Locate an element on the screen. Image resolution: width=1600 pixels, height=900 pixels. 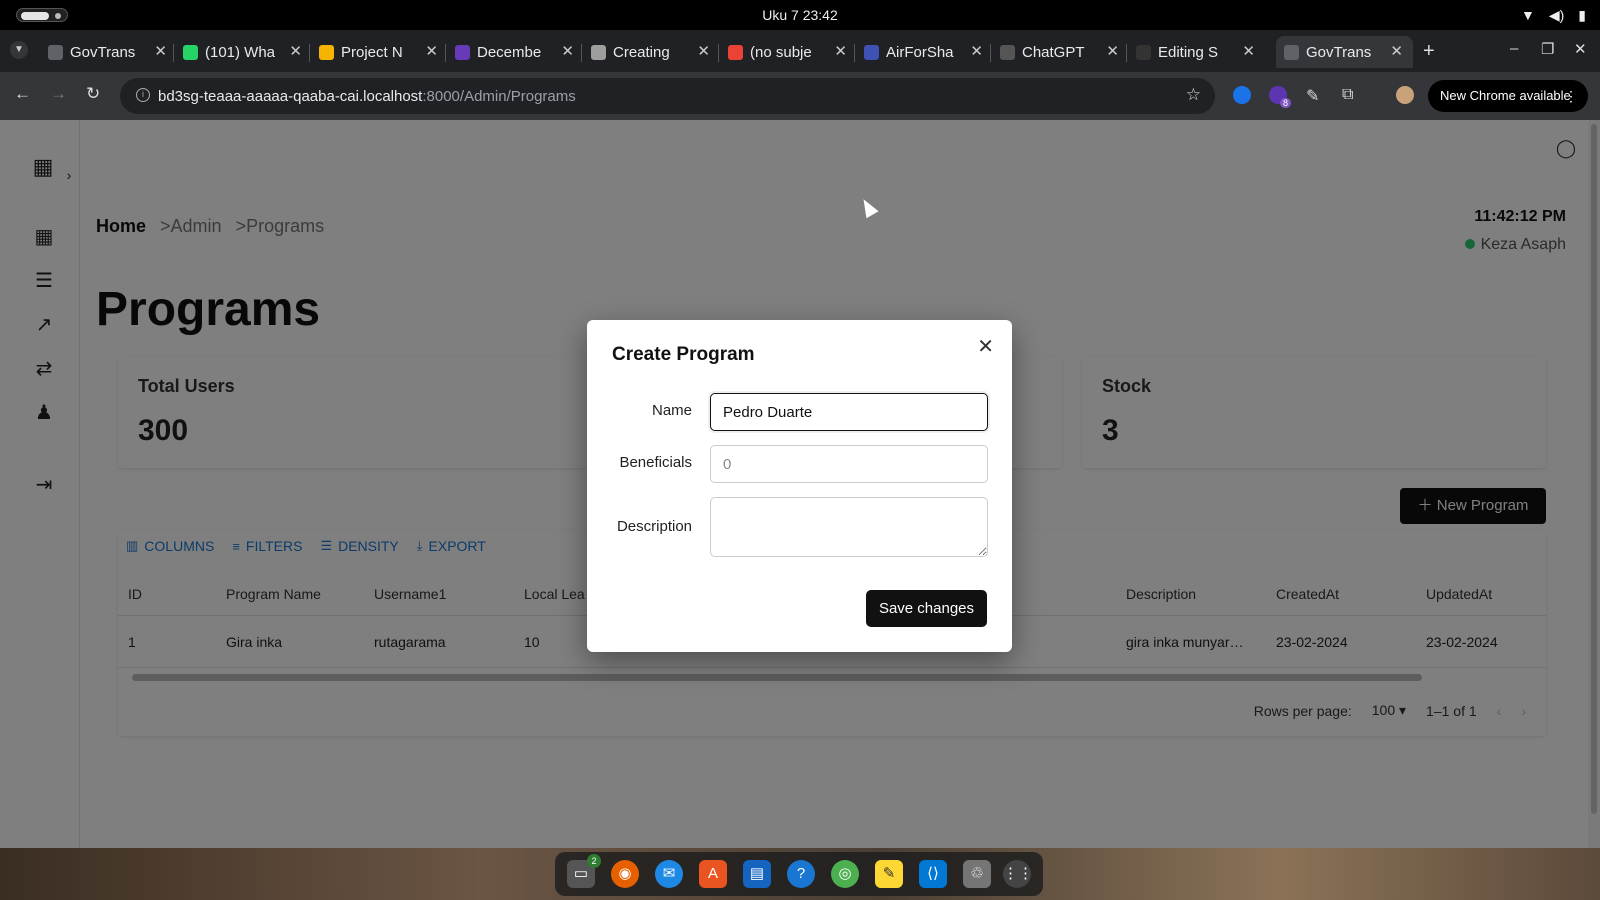
files-icon: ▭ 2 is located at coordinates (584, 871).